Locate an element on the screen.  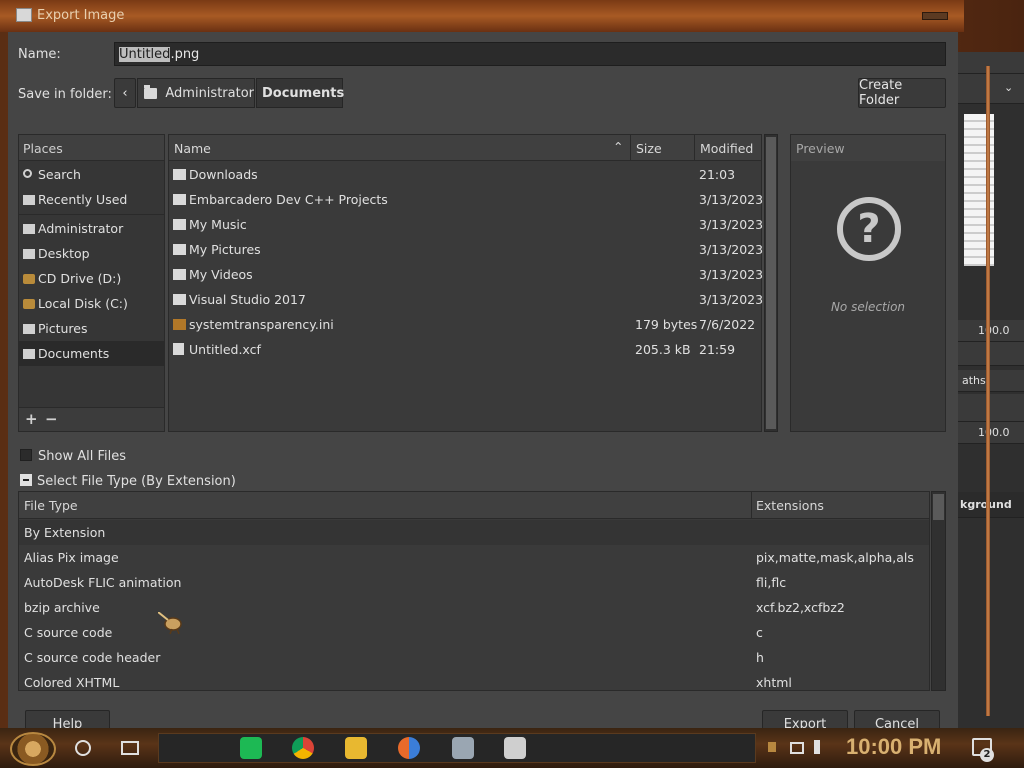
filename-input: Untitled.png is located at coordinates (530, 54).